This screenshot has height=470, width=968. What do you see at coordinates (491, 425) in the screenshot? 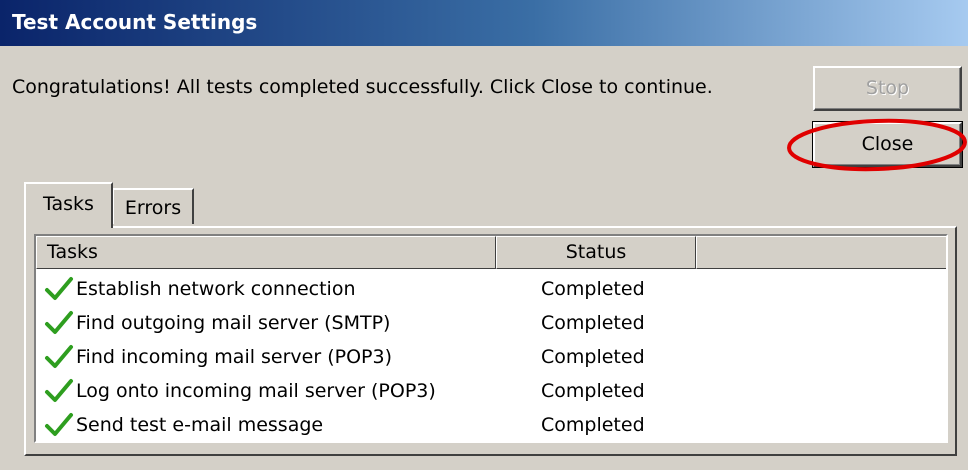
I see `table-row: Send test e-mail message Completed` at bounding box center [491, 425].